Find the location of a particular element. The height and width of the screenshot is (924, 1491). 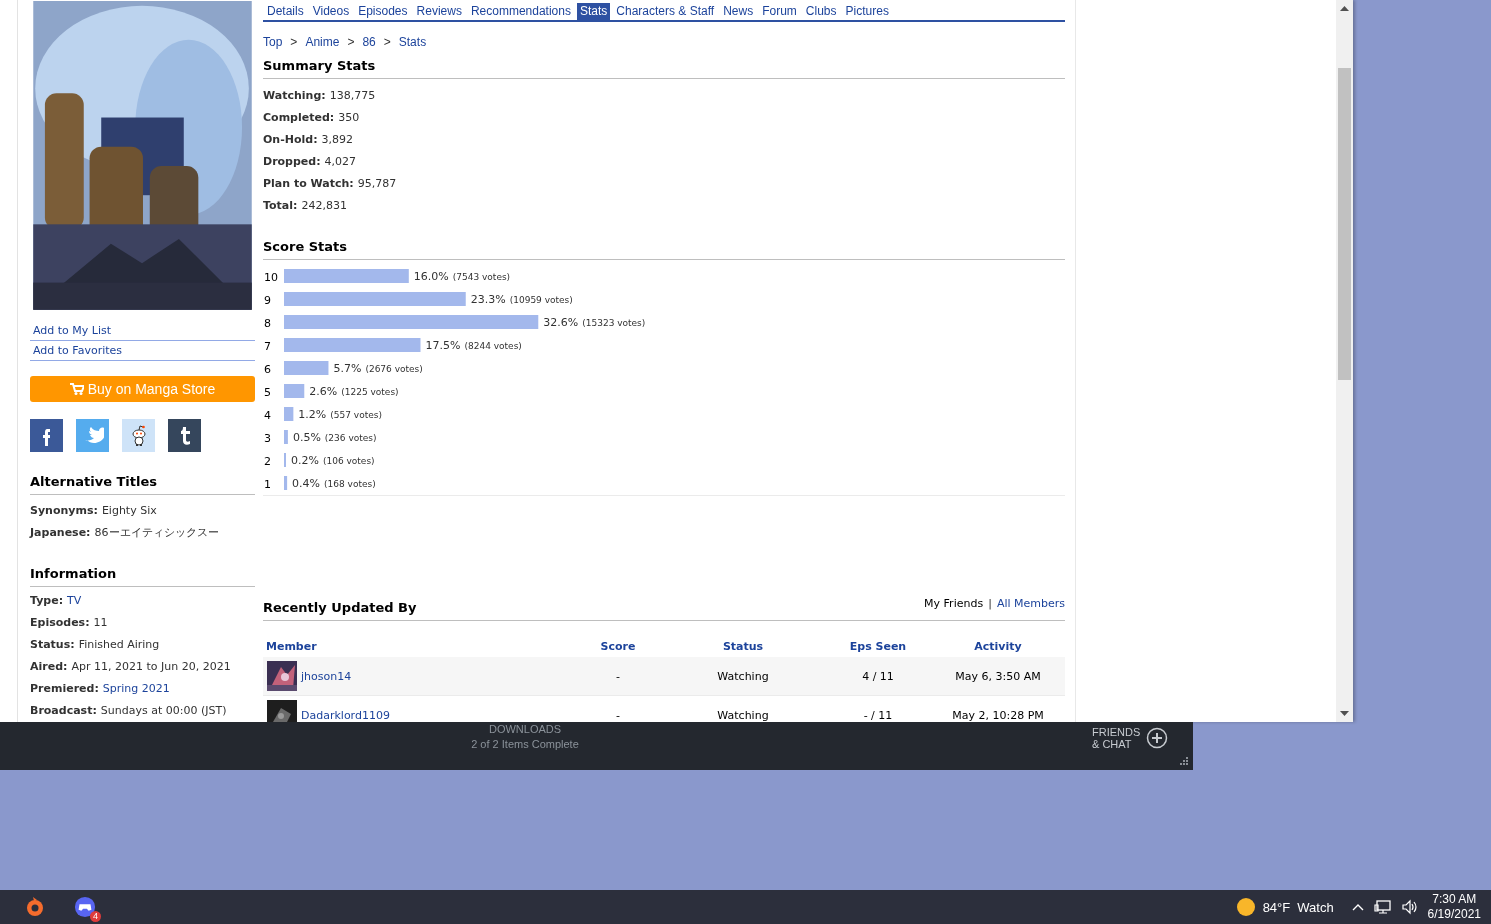

bar-value-label: 16.0% (7543 votes) is located at coordinates (462, 276).